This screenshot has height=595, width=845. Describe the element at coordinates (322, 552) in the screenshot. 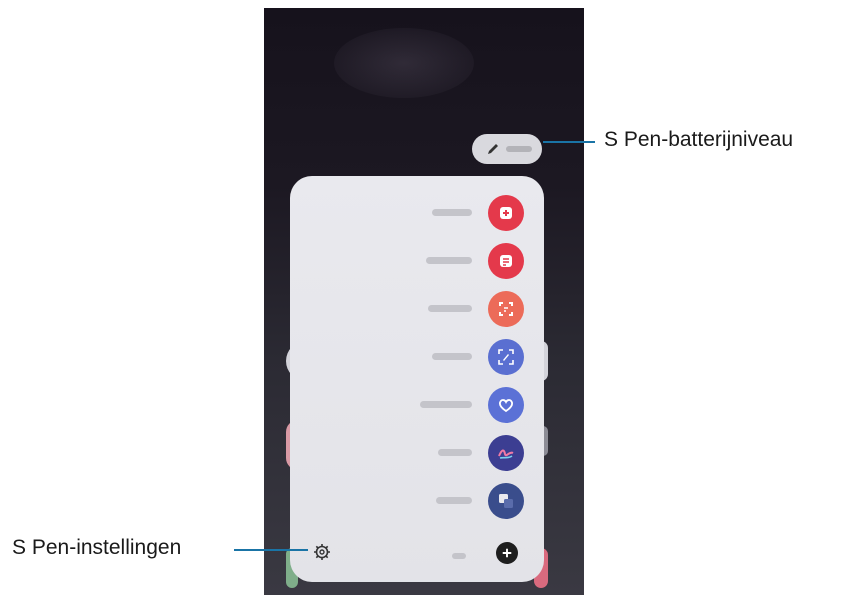

I see `settings-gear-icon` at that location.